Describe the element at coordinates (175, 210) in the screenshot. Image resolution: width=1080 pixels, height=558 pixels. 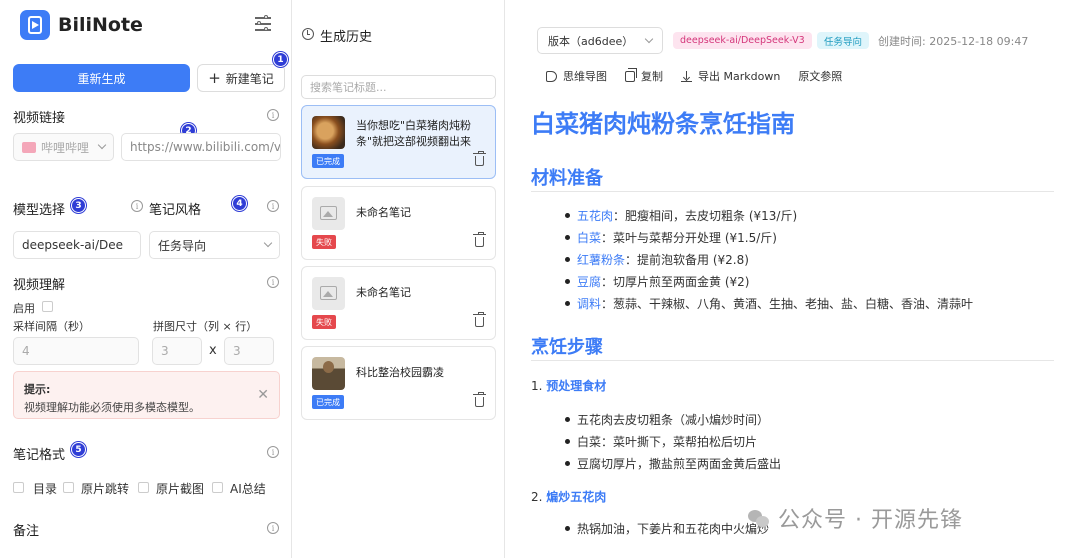
I see `note-style-label: 笔记风格` at that location.